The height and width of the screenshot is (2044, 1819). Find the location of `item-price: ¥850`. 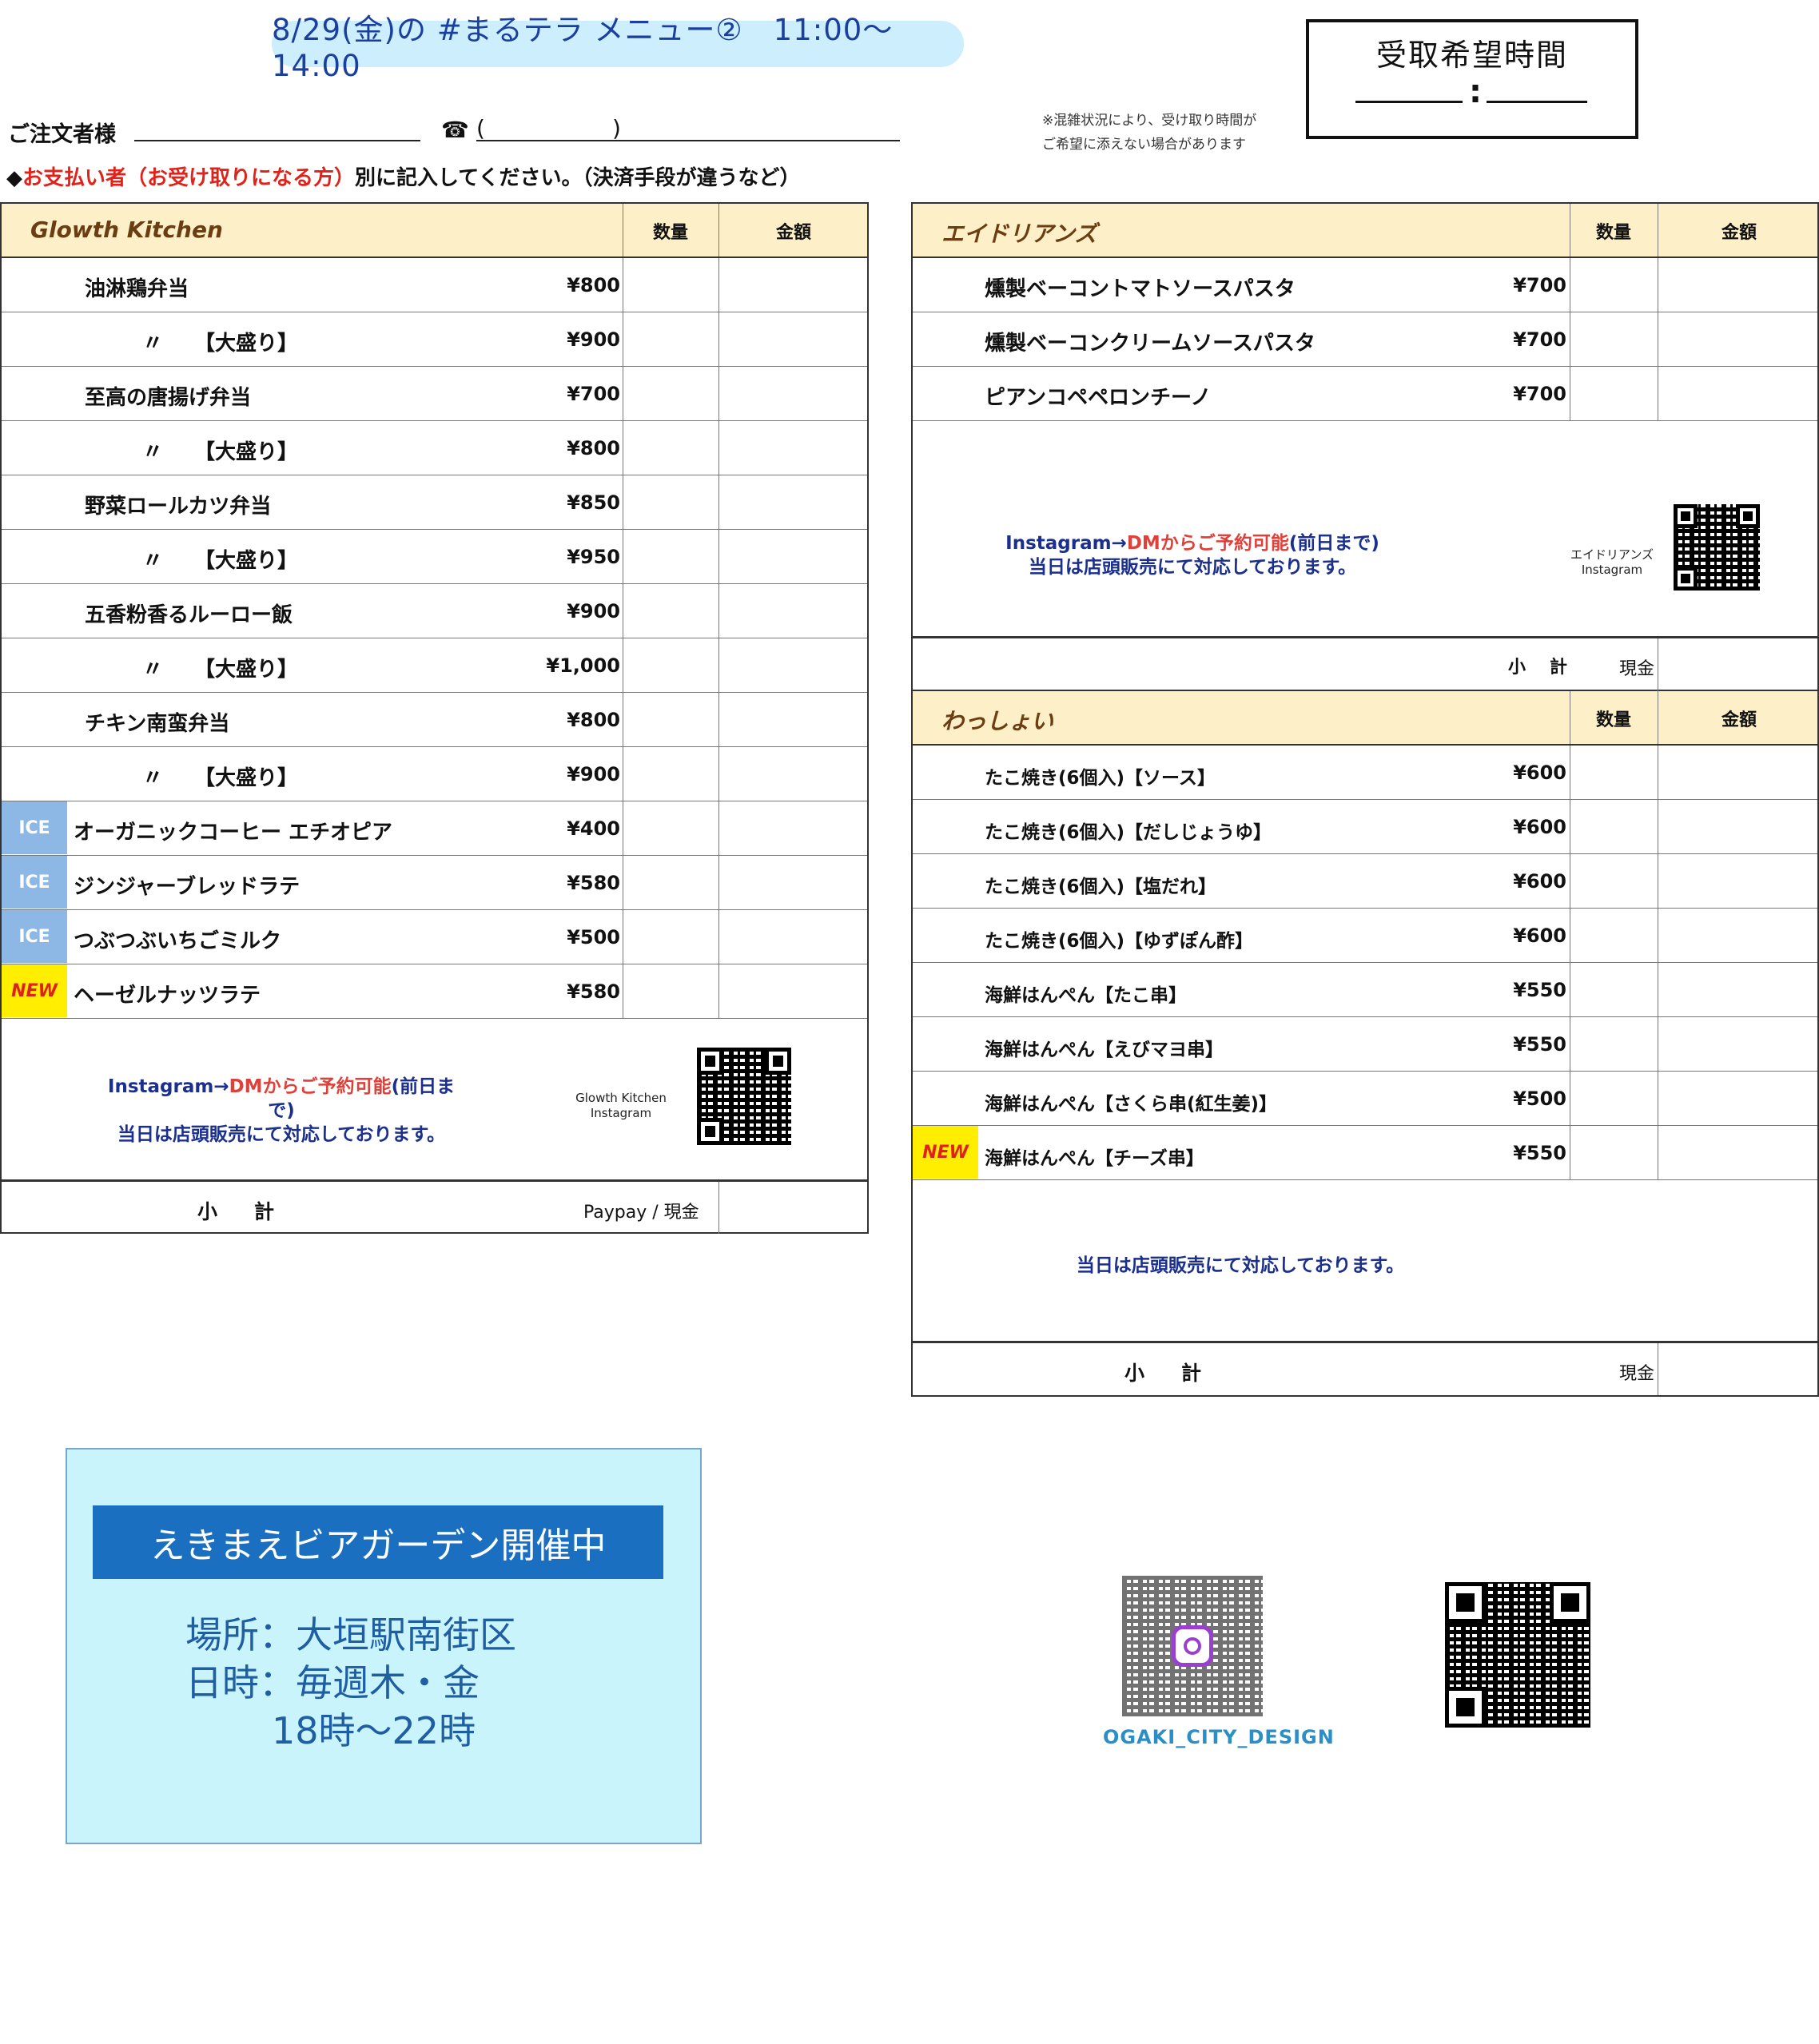

item-price: ¥850 is located at coordinates (593, 502).